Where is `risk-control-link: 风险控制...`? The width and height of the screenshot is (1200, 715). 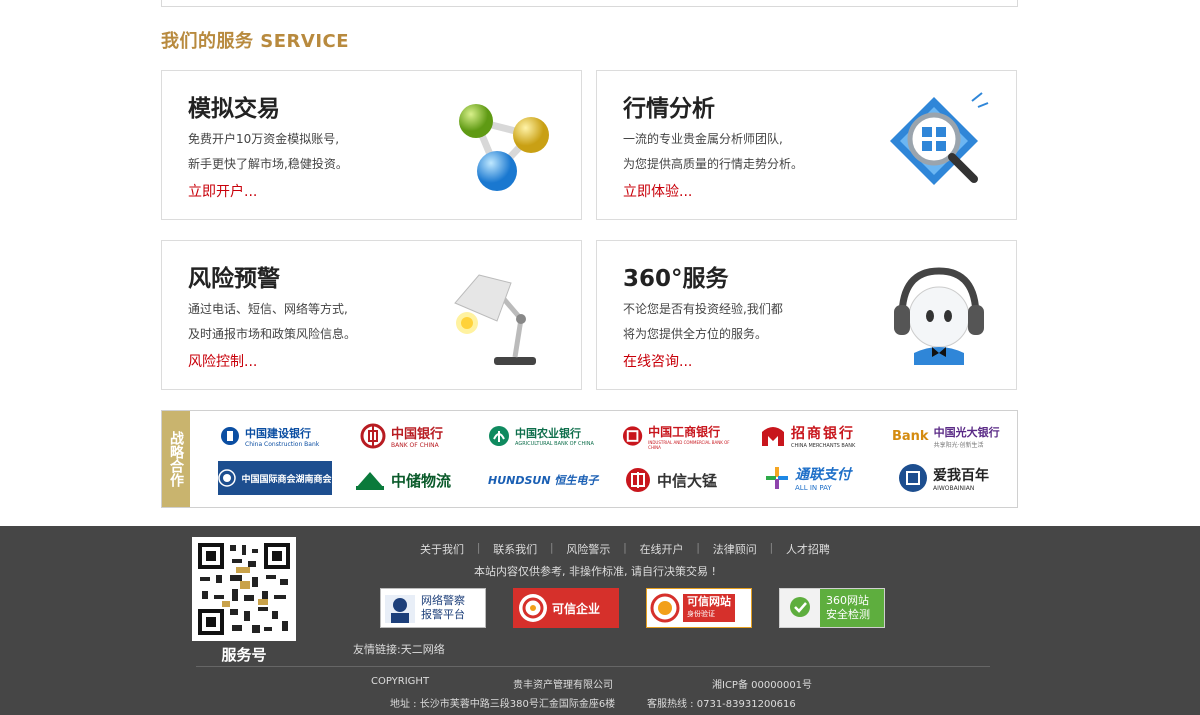 risk-control-link: 风险控制... is located at coordinates (222, 361).